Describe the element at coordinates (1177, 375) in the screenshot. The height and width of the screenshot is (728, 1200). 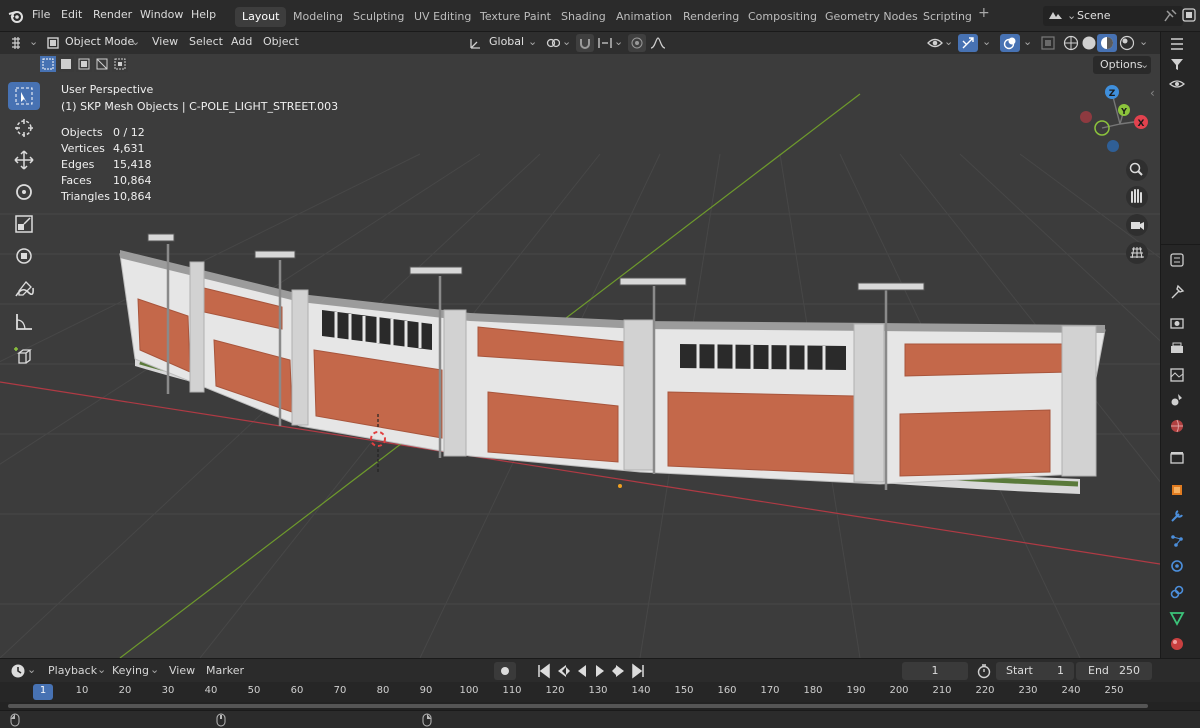
I see `view-layer-icon` at that location.